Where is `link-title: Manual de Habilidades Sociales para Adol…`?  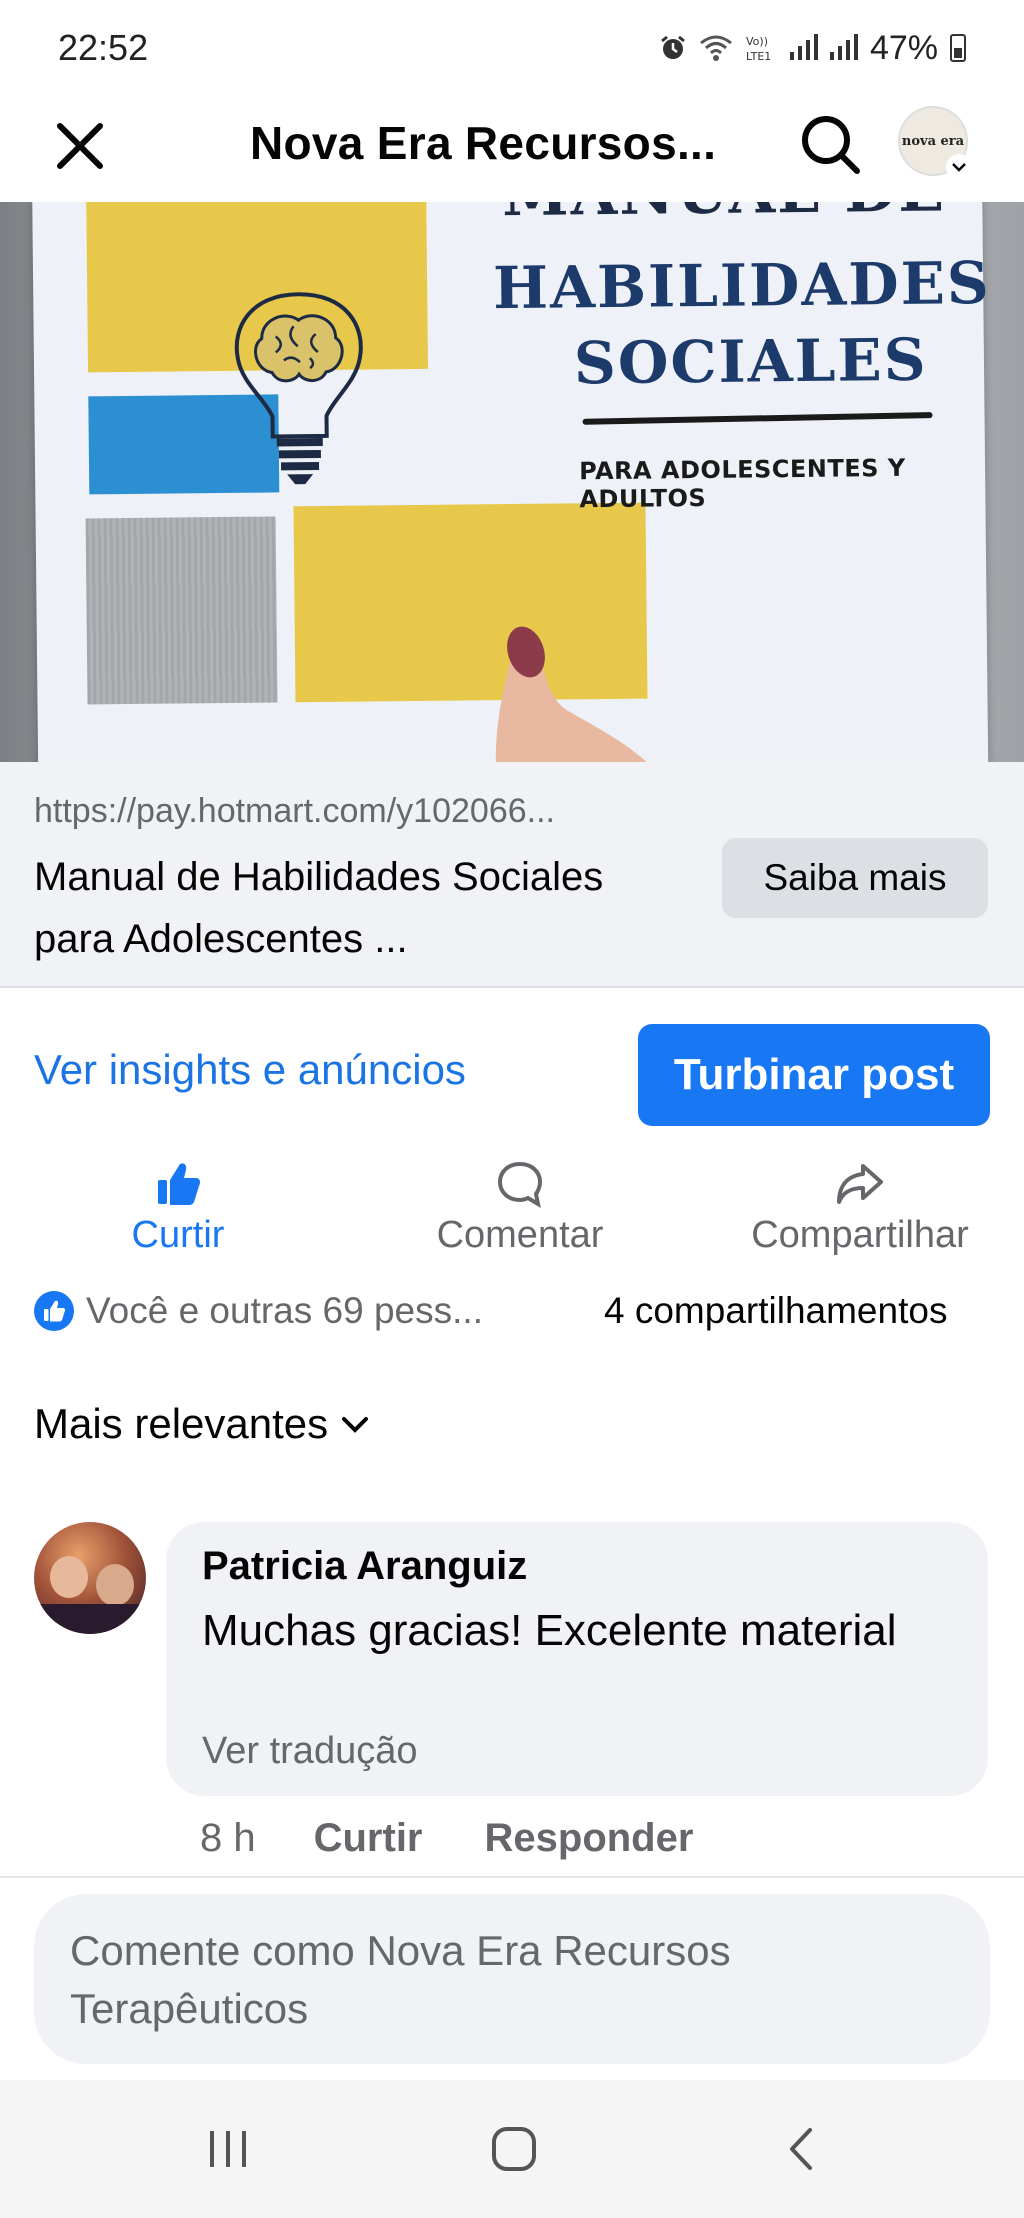 link-title: Manual de Habilidades Sociales para Adol… is located at coordinates (319, 908).